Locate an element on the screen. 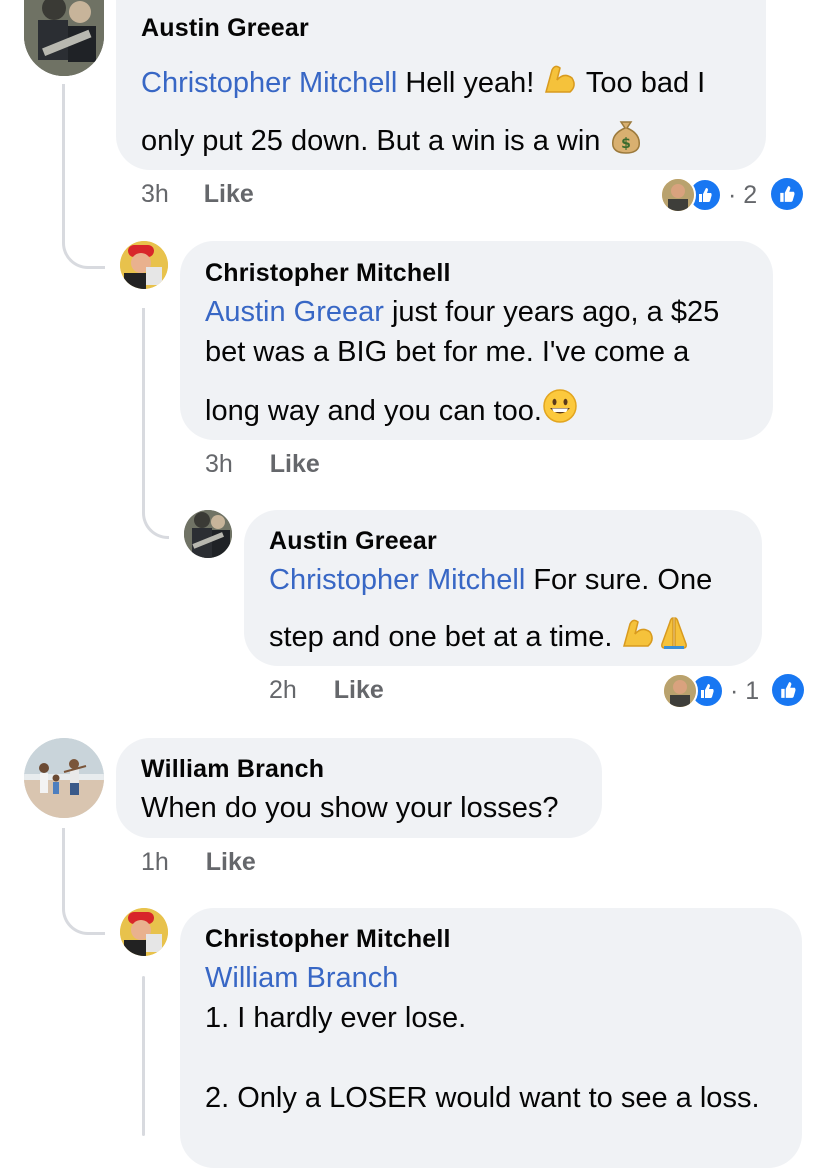 The width and height of the screenshot is (827, 1168). comment-text: Austin Greear just four years ago, a $25 is located at coordinates (462, 312).